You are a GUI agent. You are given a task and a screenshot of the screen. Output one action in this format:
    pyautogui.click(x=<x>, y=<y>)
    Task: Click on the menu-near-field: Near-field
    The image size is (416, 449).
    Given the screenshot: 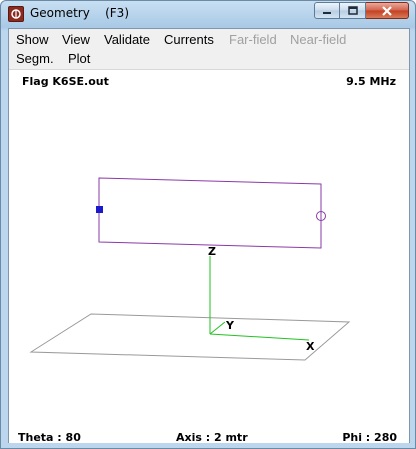 What is the action you would take?
    pyautogui.click(x=318, y=39)
    